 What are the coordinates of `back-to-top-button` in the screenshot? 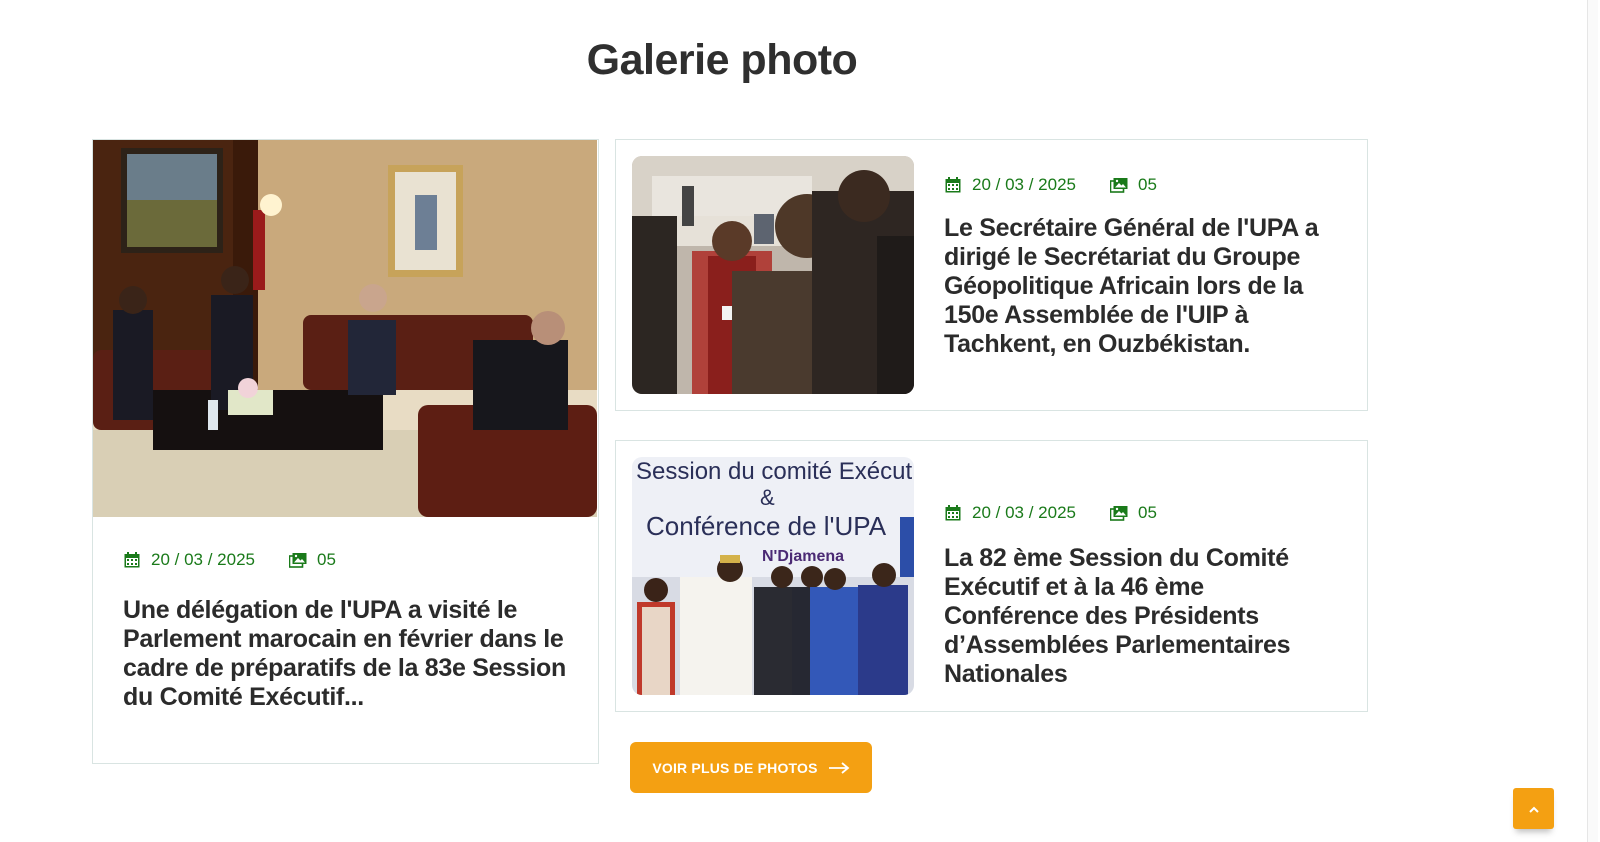 It's located at (1533, 808).